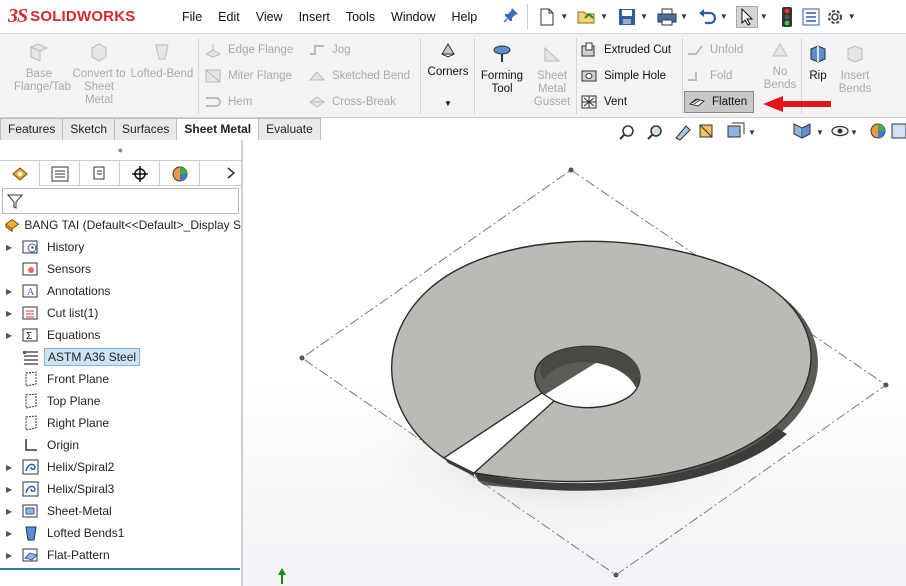 The width and height of the screenshot is (906, 586). I want to click on section-view-icon, so click(706, 131).